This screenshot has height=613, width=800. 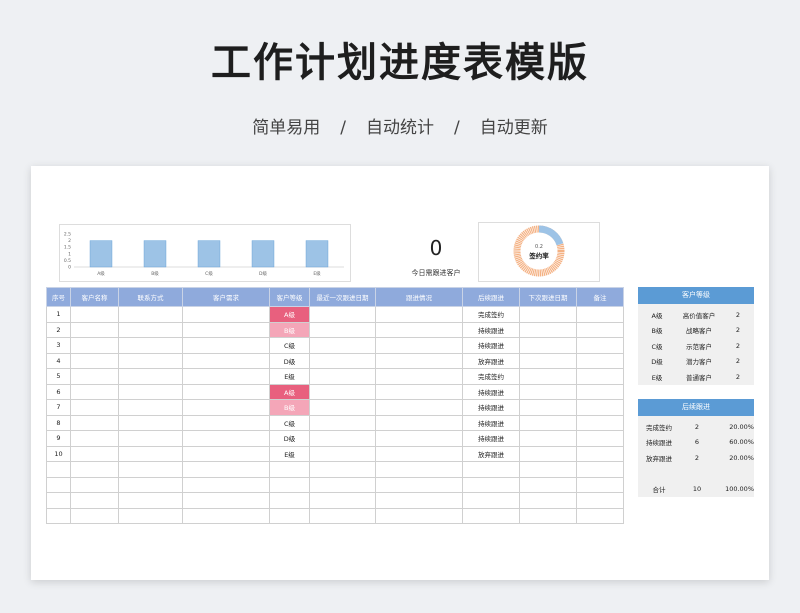 What do you see at coordinates (289, 422) in the screenshot?
I see `table-cell: C级` at bounding box center [289, 422].